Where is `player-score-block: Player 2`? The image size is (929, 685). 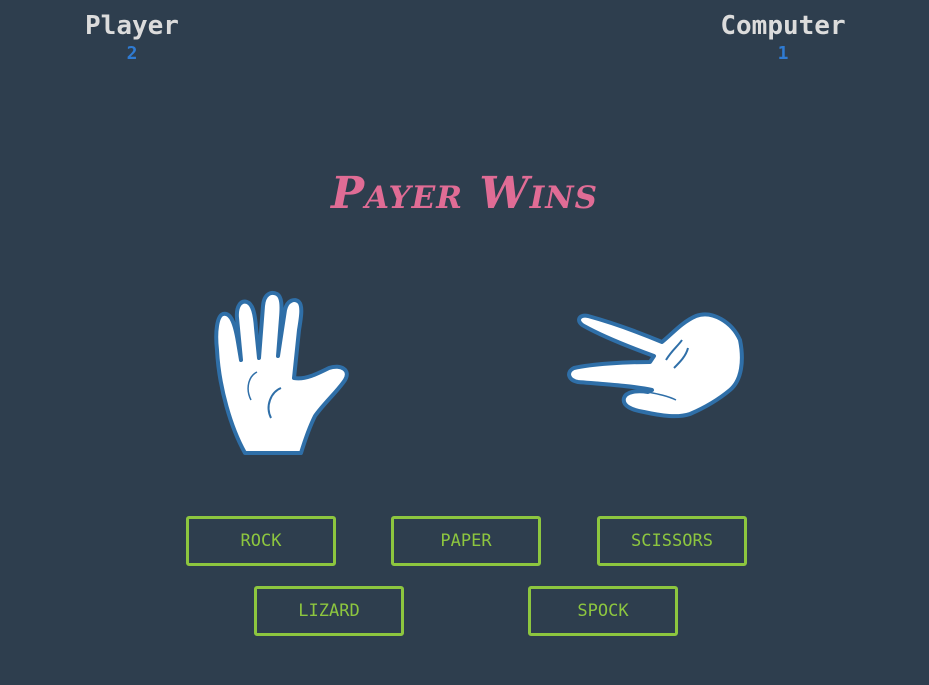 player-score-block: Player 2 is located at coordinates (132, 38).